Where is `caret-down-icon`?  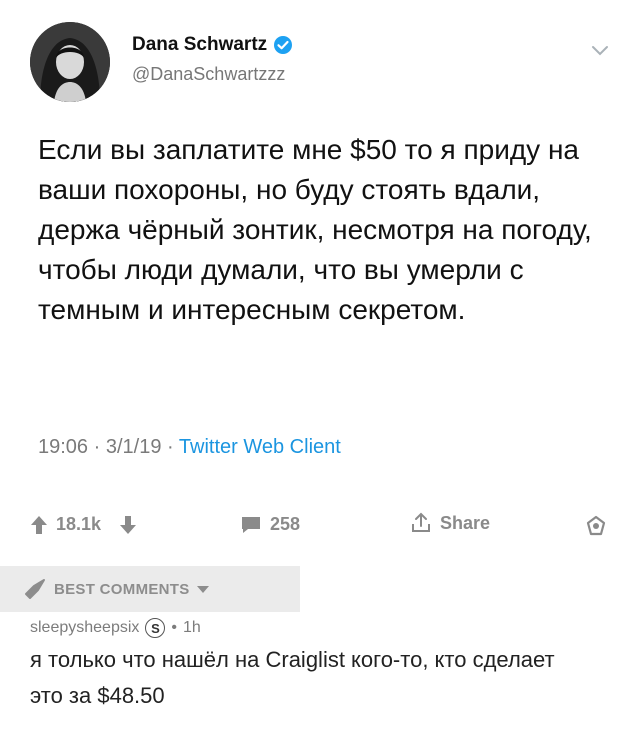 caret-down-icon is located at coordinates (202, 589).